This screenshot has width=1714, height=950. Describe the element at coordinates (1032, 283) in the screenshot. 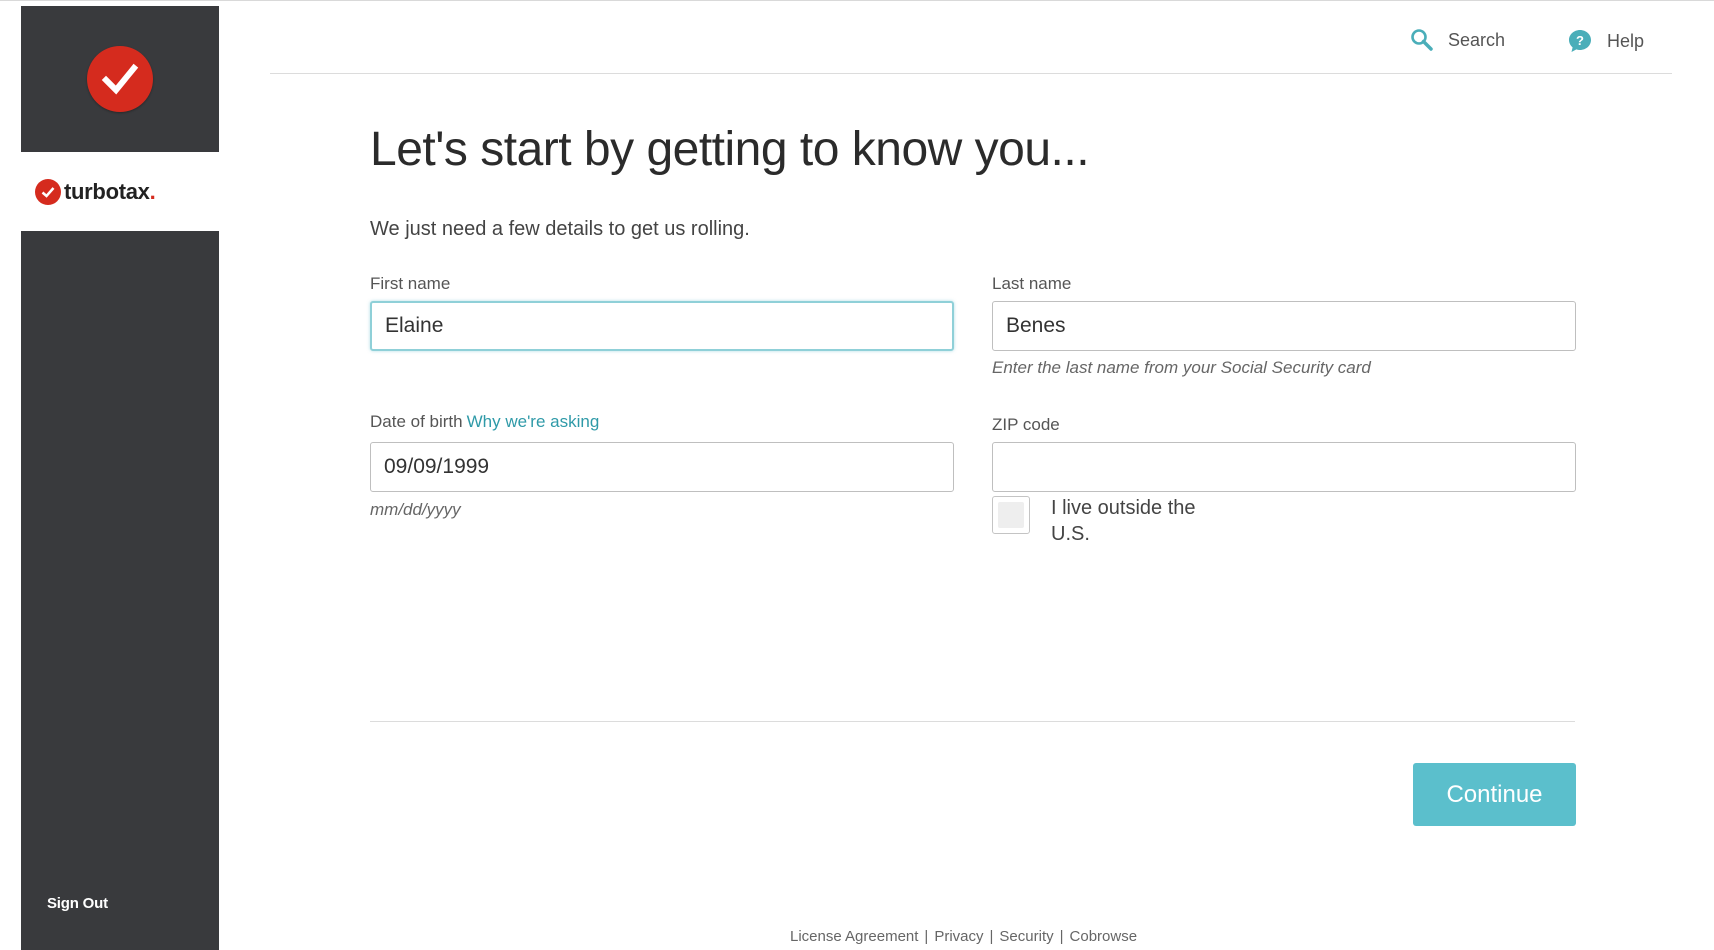

I see `last-name-label: Last name` at that location.